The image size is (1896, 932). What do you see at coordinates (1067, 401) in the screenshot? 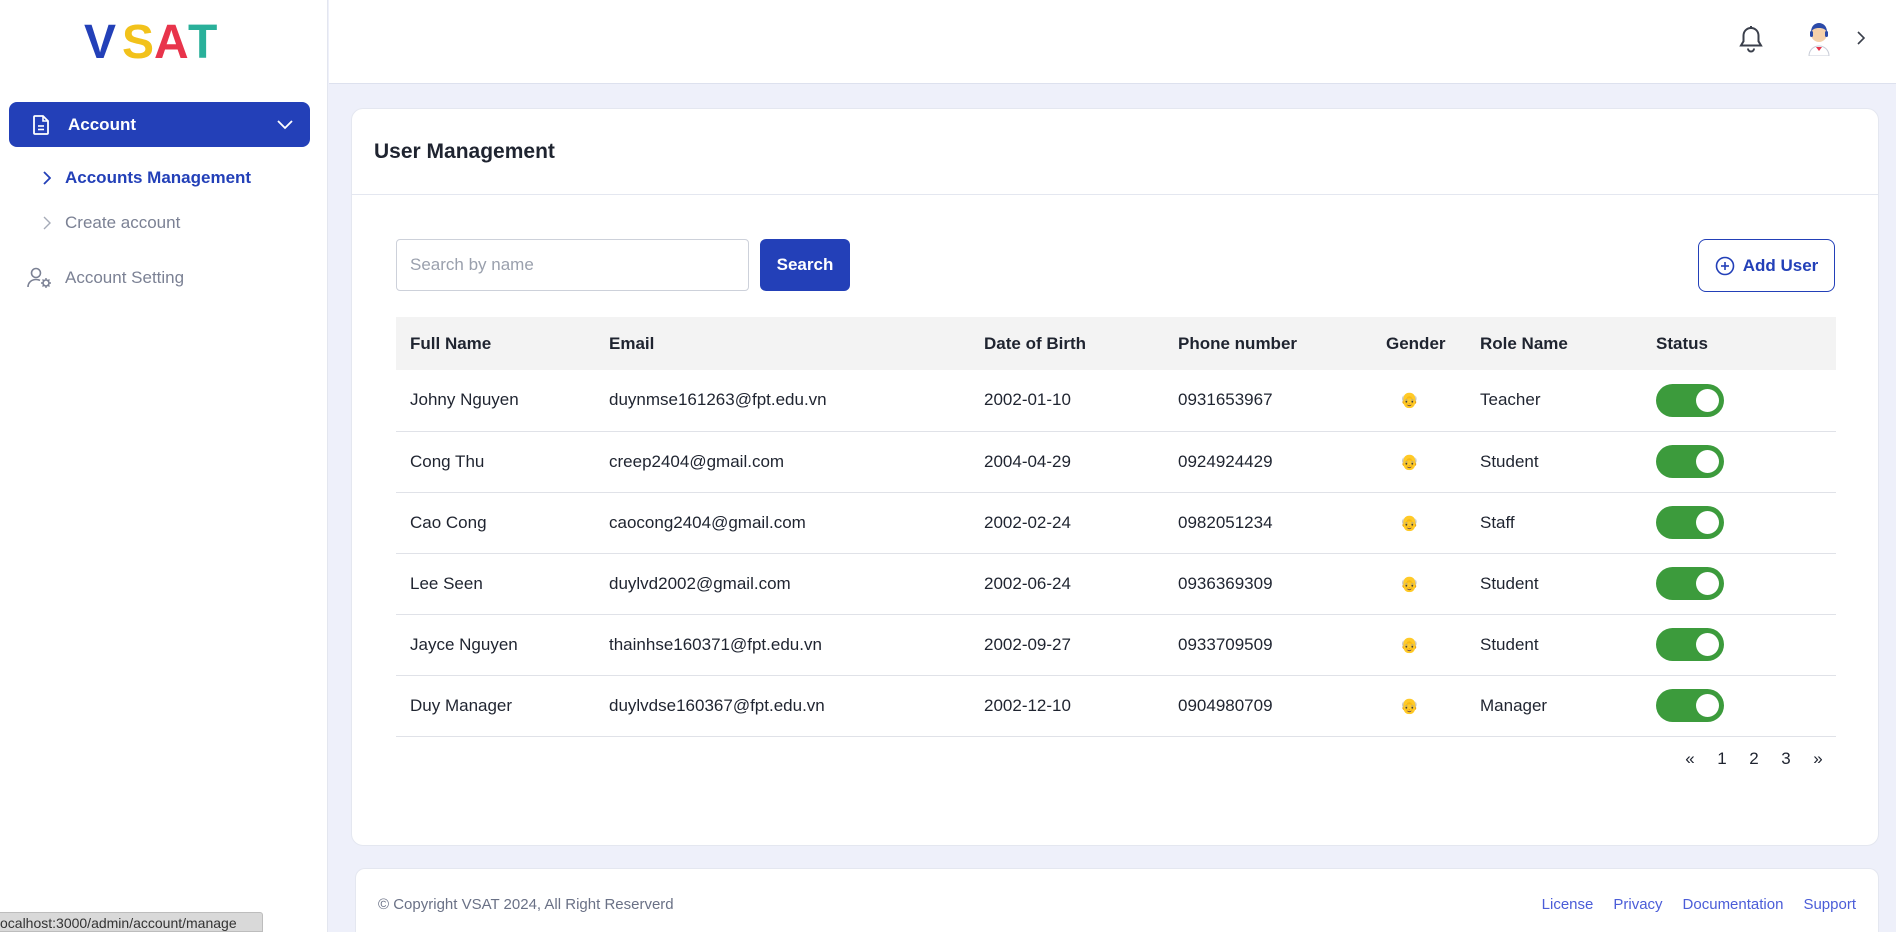
I see `cell-dob: 2002-01-10` at bounding box center [1067, 401].